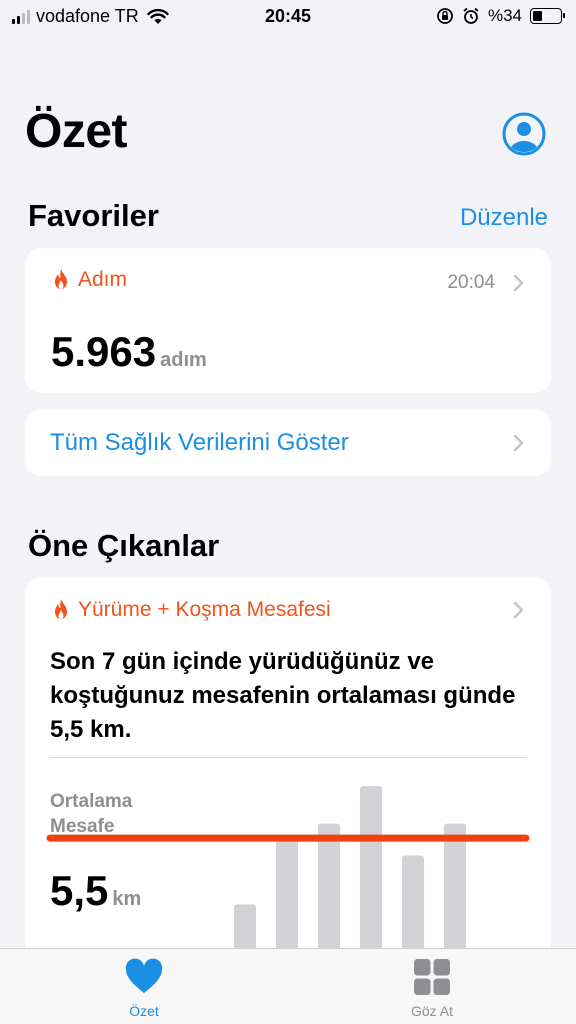  I want to click on grid-icon, so click(432, 977).